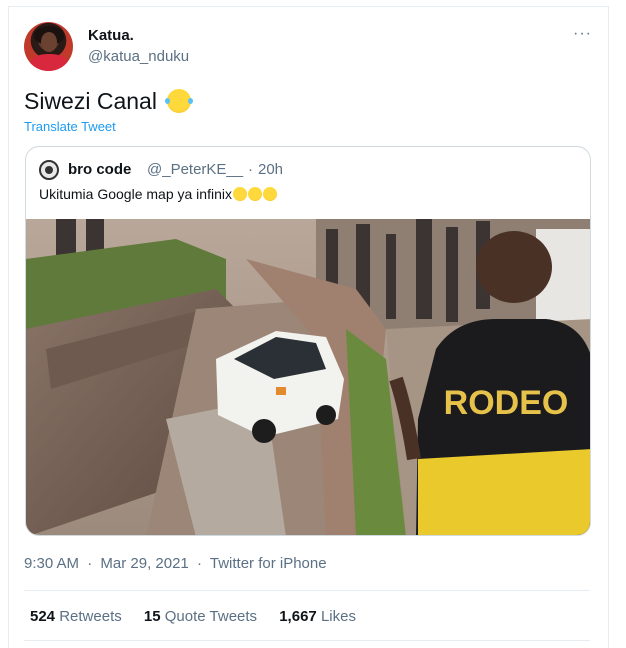  Describe the element at coordinates (49, 170) in the screenshot. I see `quoted-author-avatar` at that location.